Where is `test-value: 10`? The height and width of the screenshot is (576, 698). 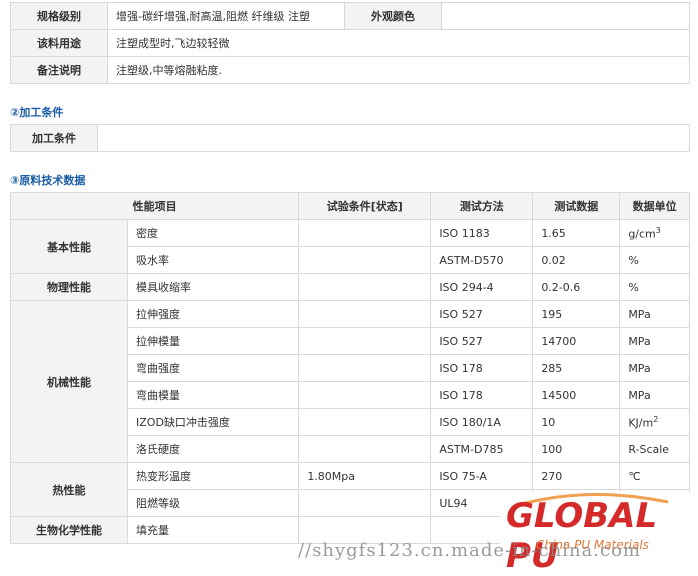
test-value: 10 is located at coordinates (576, 422).